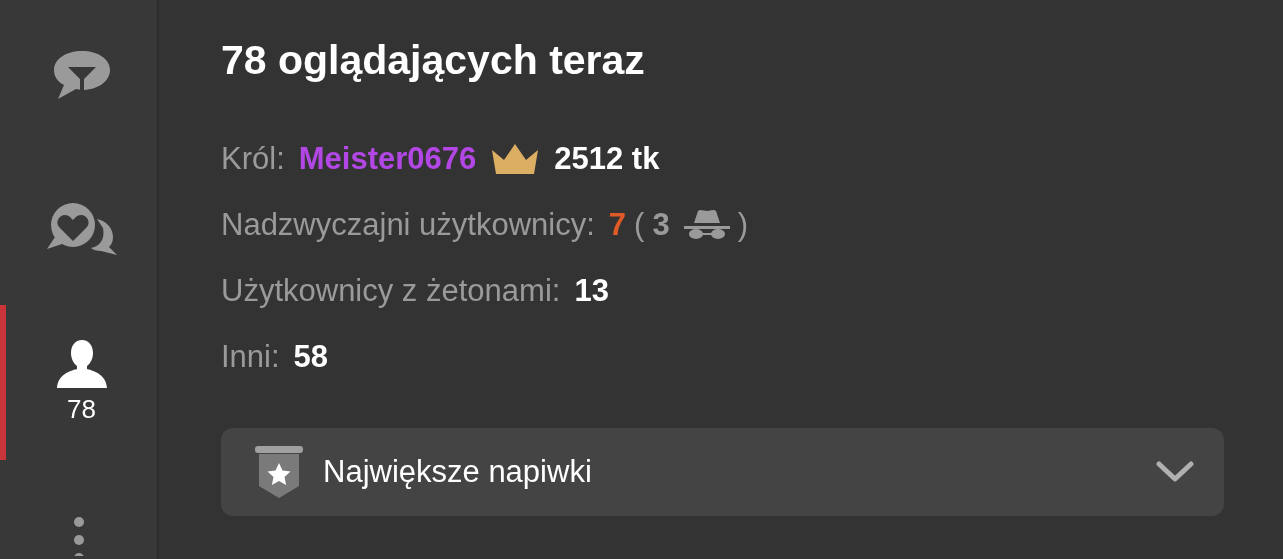  I want to click on stat-label: Użytkownicy z żetonami:, so click(391, 291).